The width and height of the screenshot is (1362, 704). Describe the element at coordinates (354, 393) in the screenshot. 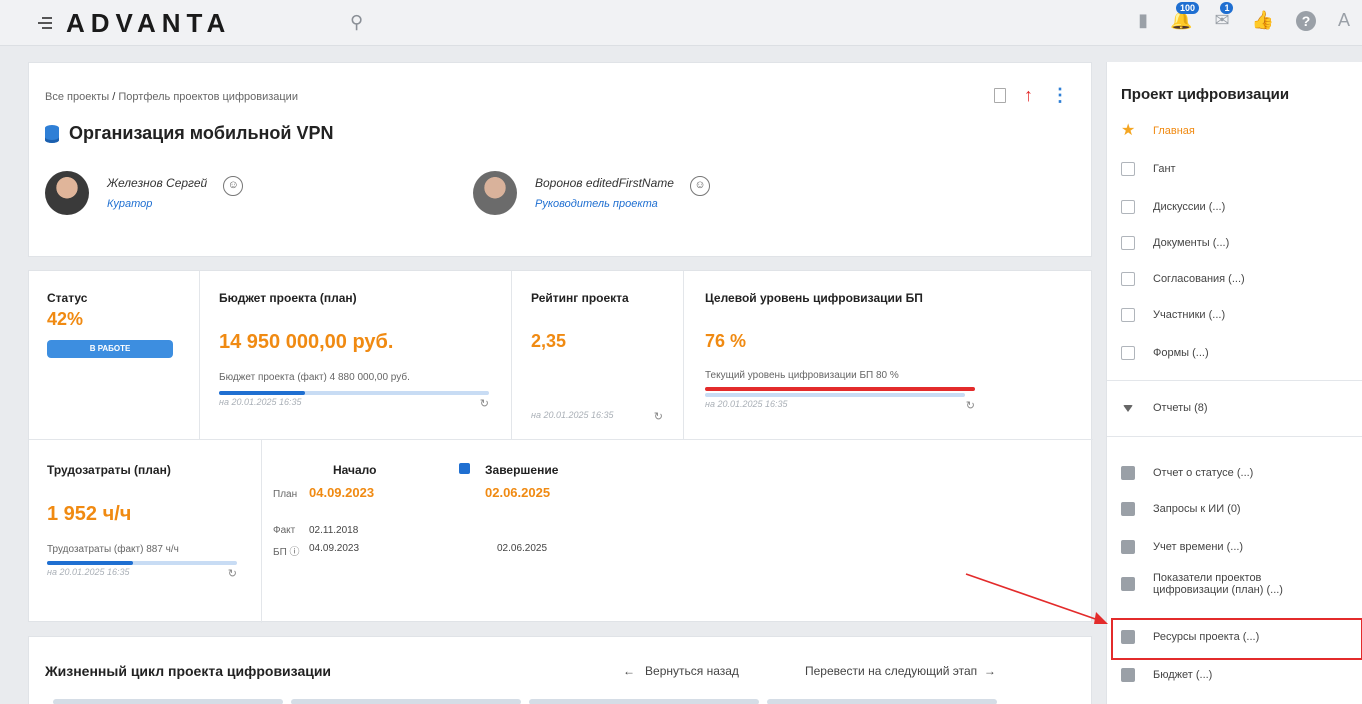

I see `budget-progress` at that location.